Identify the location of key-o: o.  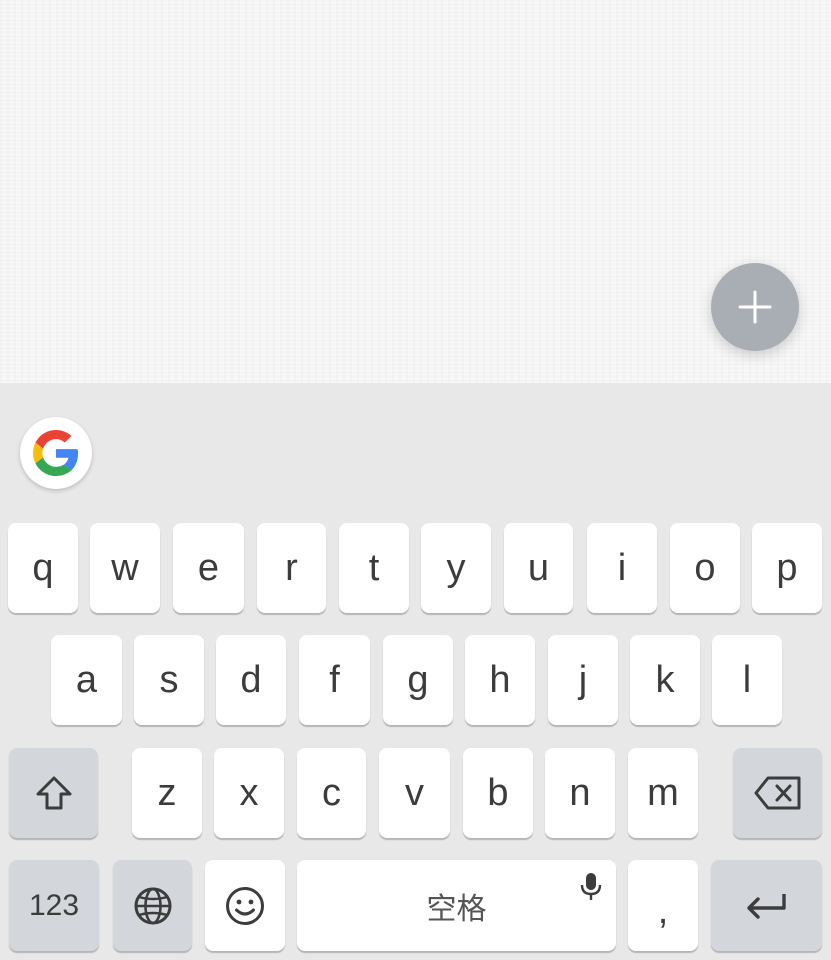
(705, 568).